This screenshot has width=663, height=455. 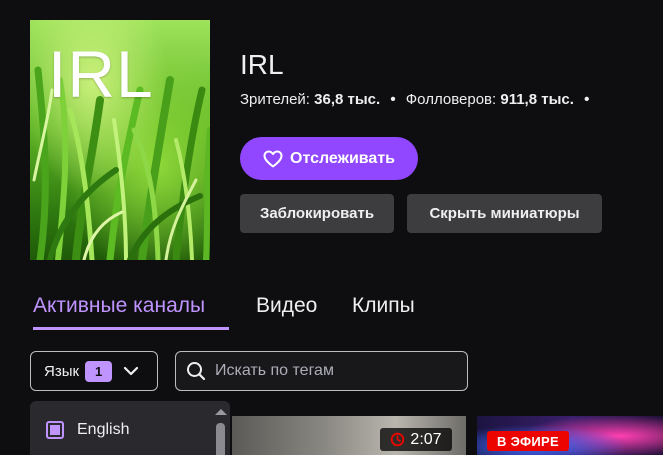 What do you see at coordinates (262, 64) in the screenshot?
I see `category-title: IRL` at bounding box center [262, 64].